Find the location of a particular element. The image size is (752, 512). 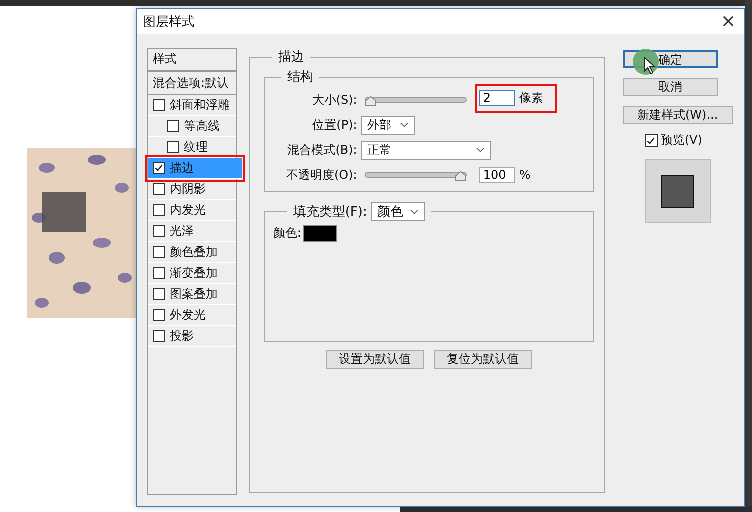

style-item: 内阴影 is located at coordinates (192, 189).